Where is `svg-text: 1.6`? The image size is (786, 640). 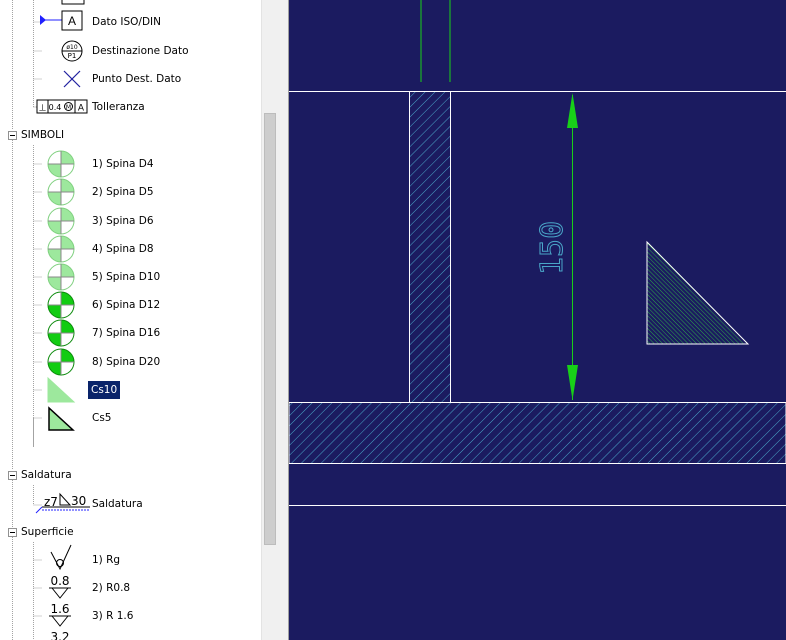
svg-text: 1.6 is located at coordinates (59, 609).